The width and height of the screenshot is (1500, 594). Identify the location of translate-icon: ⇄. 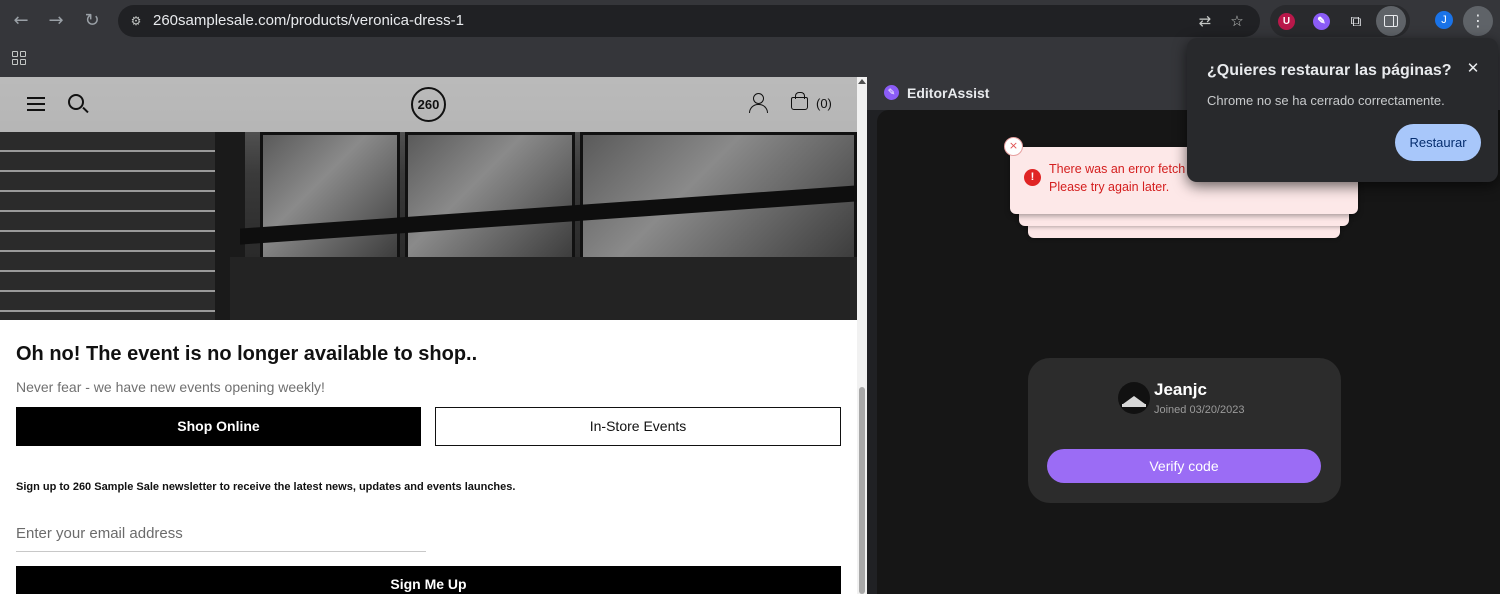
(1205, 21).